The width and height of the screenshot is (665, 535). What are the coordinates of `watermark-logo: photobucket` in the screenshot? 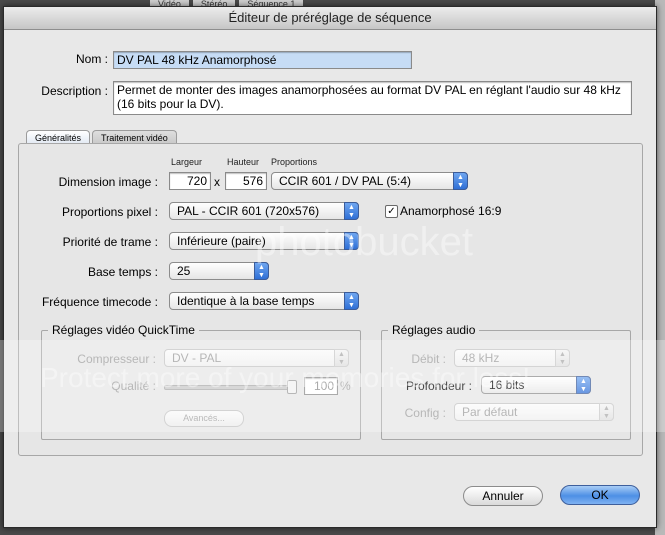 It's located at (364, 242).